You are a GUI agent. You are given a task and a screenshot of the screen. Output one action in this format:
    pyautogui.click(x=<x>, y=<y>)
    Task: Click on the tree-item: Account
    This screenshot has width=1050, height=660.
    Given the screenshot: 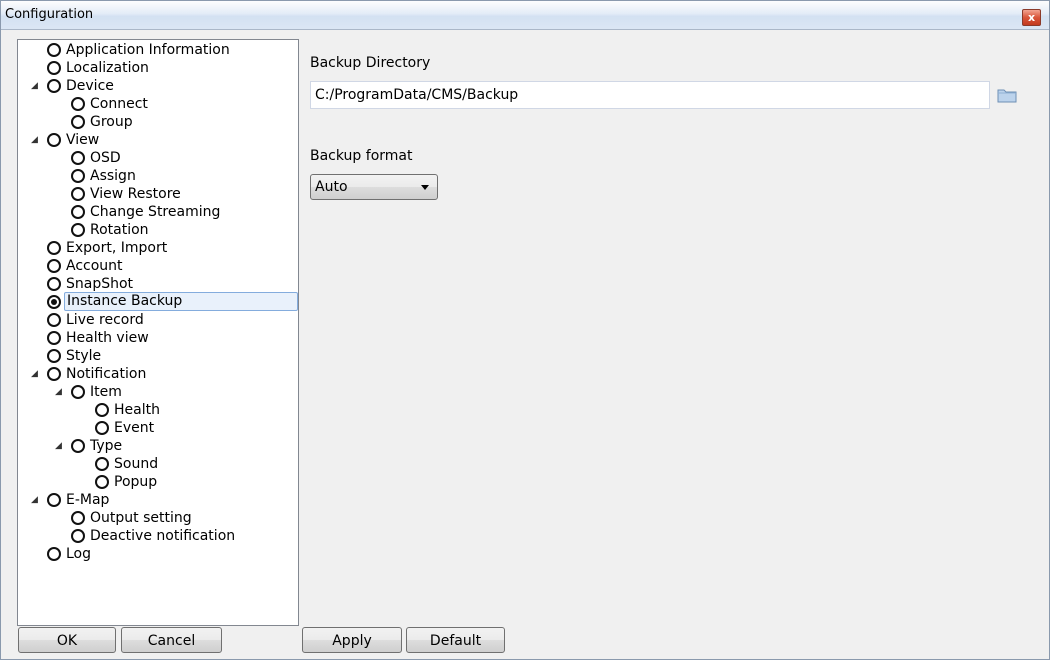 What is the action you would take?
    pyautogui.click(x=157, y=266)
    